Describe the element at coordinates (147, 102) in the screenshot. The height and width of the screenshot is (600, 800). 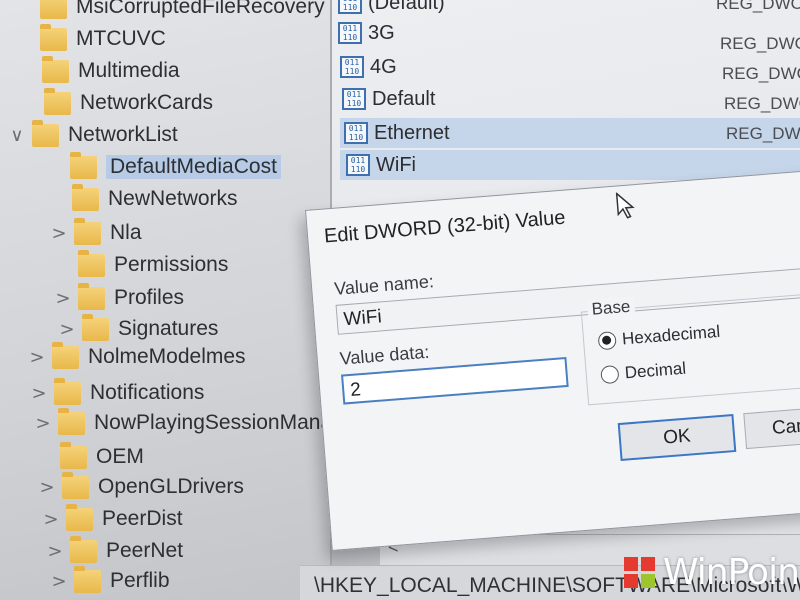
I see `tree-item-label: NetworkCards` at that location.